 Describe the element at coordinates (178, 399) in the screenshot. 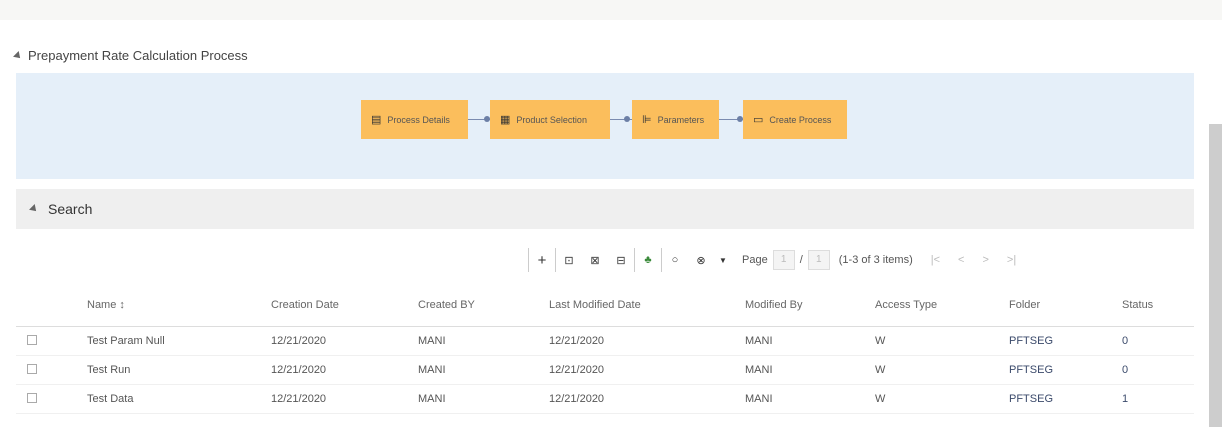

I see `cell-name: Test Data` at that location.